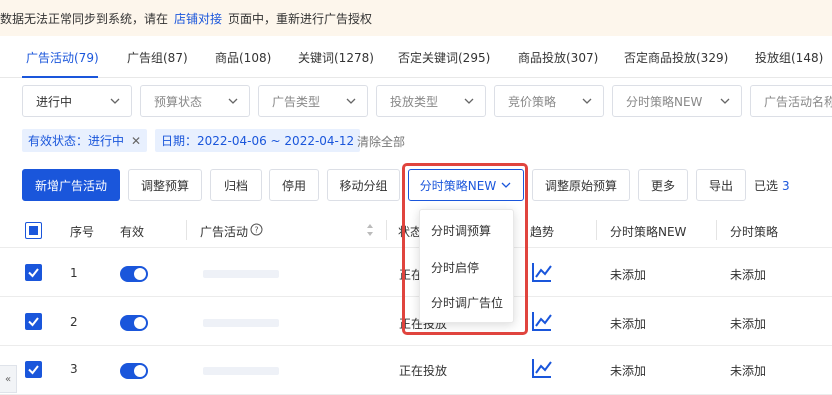 The height and width of the screenshot is (395, 832). Describe the element at coordinates (676, 57) in the screenshot. I see `tab-negative-product-targeting: 否定商品投放(329)` at that location.